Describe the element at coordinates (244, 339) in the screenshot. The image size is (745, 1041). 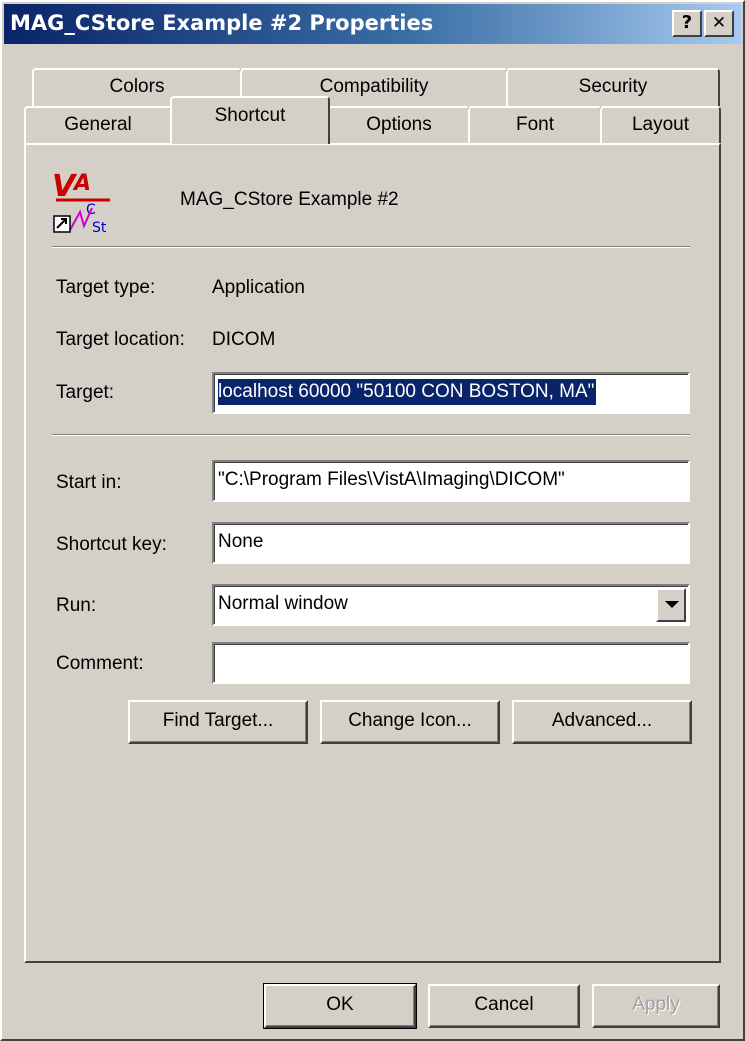
I see `target-location-value: DICOM` at that location.